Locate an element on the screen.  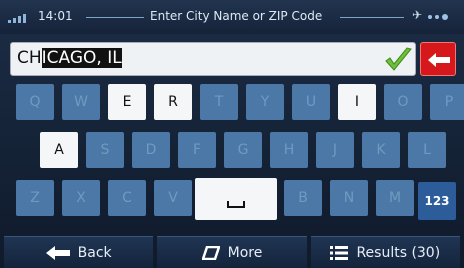
space-icon is located at coordinates (236, 204).